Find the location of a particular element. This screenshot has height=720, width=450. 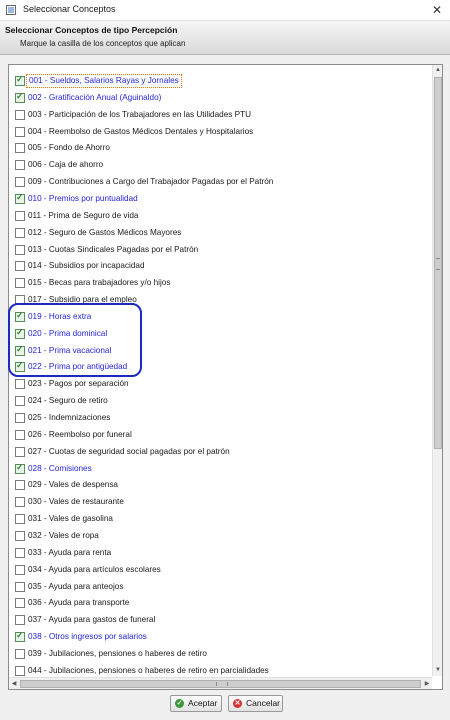

accept-button: ✓ Aceptar is located at coordinates (196, 703).